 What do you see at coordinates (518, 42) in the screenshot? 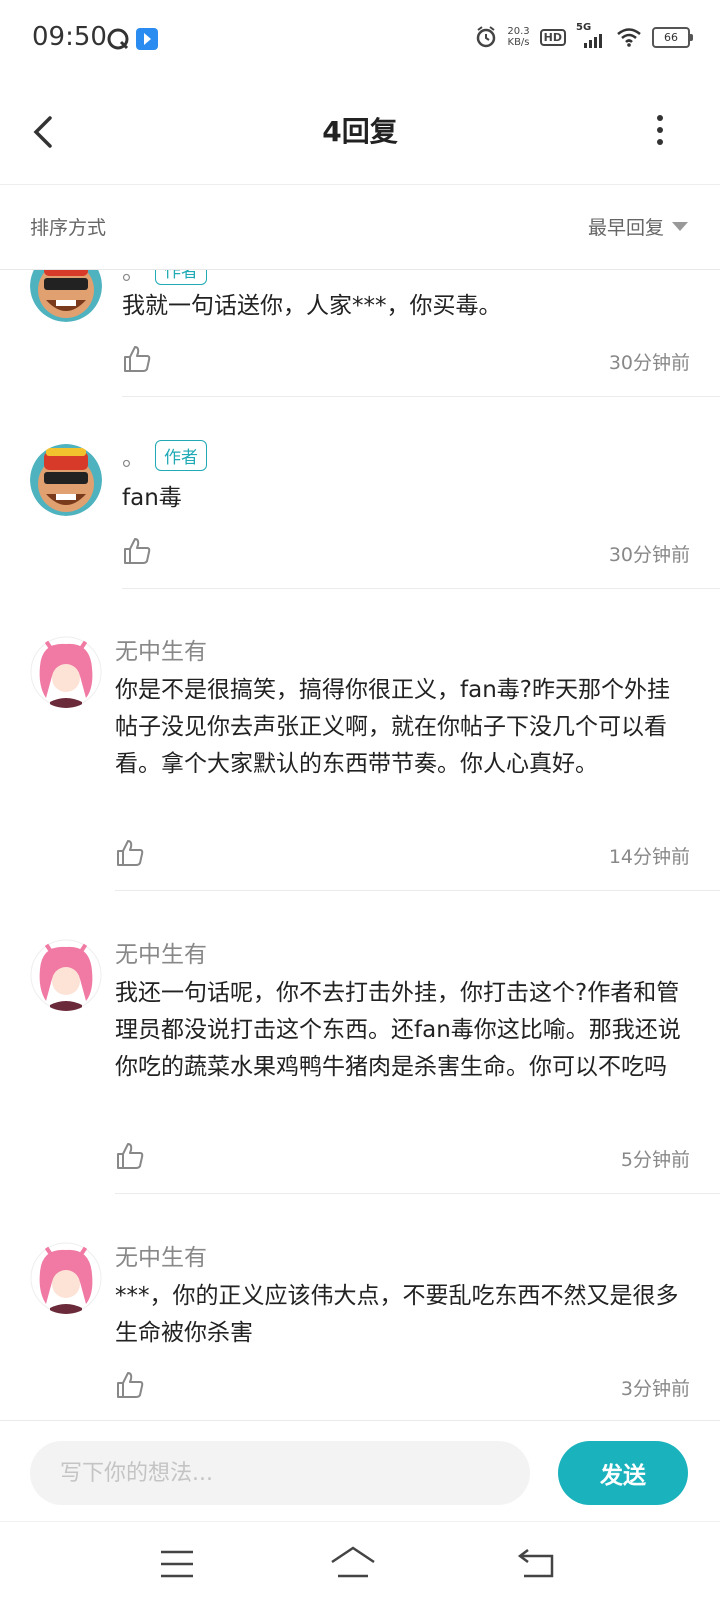
I see `net-speed-unit: KB/s` at bounding box center [518, 42].